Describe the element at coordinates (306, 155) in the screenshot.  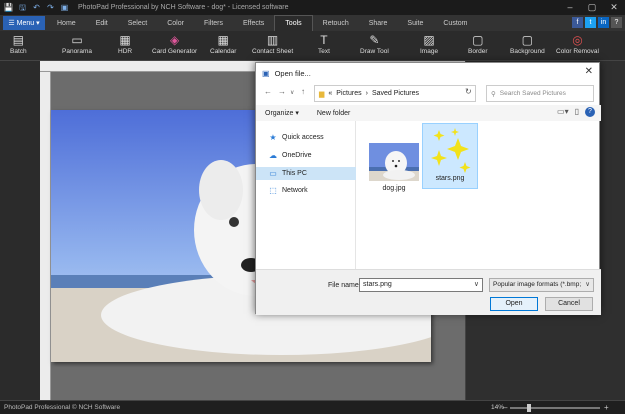
I see `nav-item-onedrive: ☁ OneDrive` at that location.